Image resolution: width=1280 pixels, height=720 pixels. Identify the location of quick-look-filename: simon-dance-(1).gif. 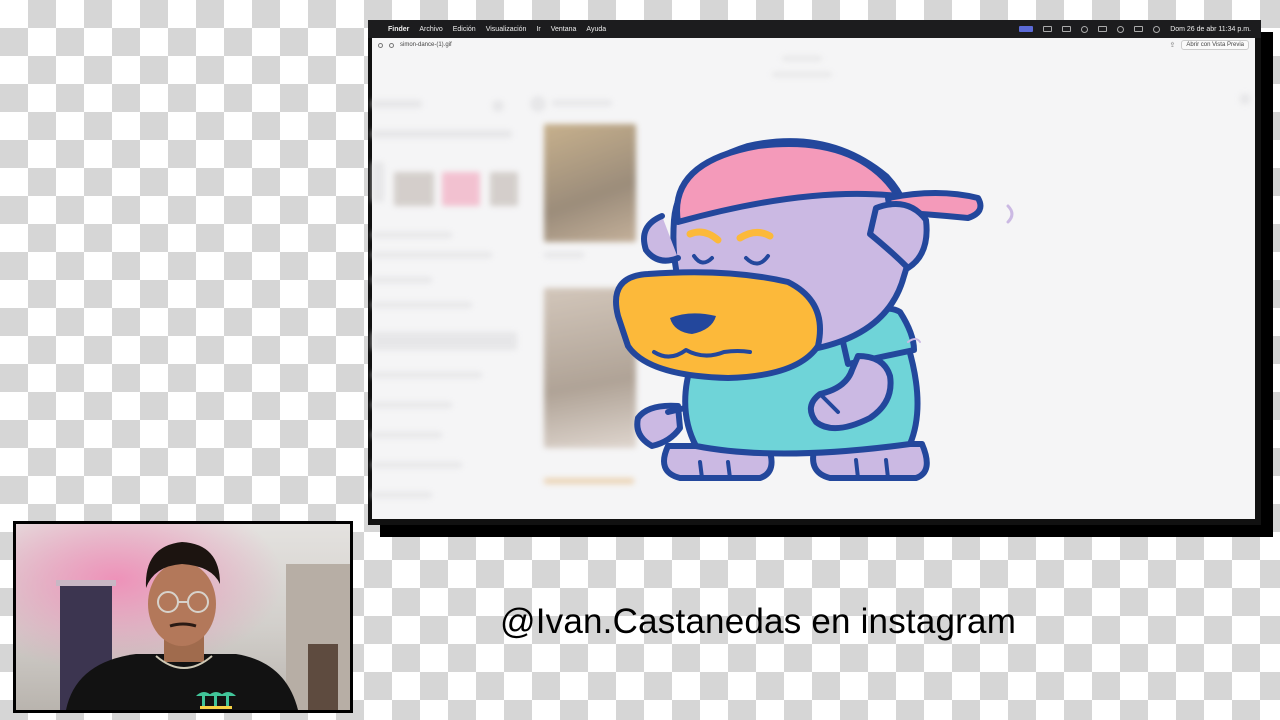
(426, 45).